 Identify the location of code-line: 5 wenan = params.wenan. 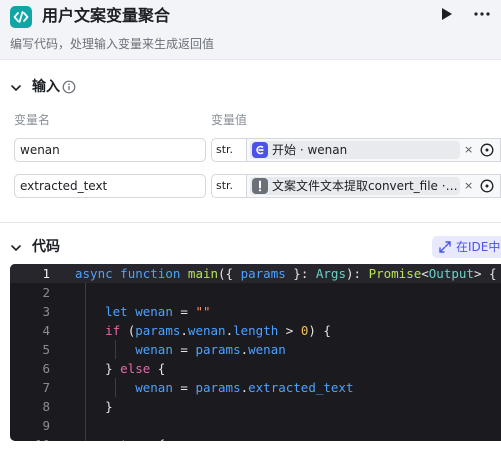
(255, 349).